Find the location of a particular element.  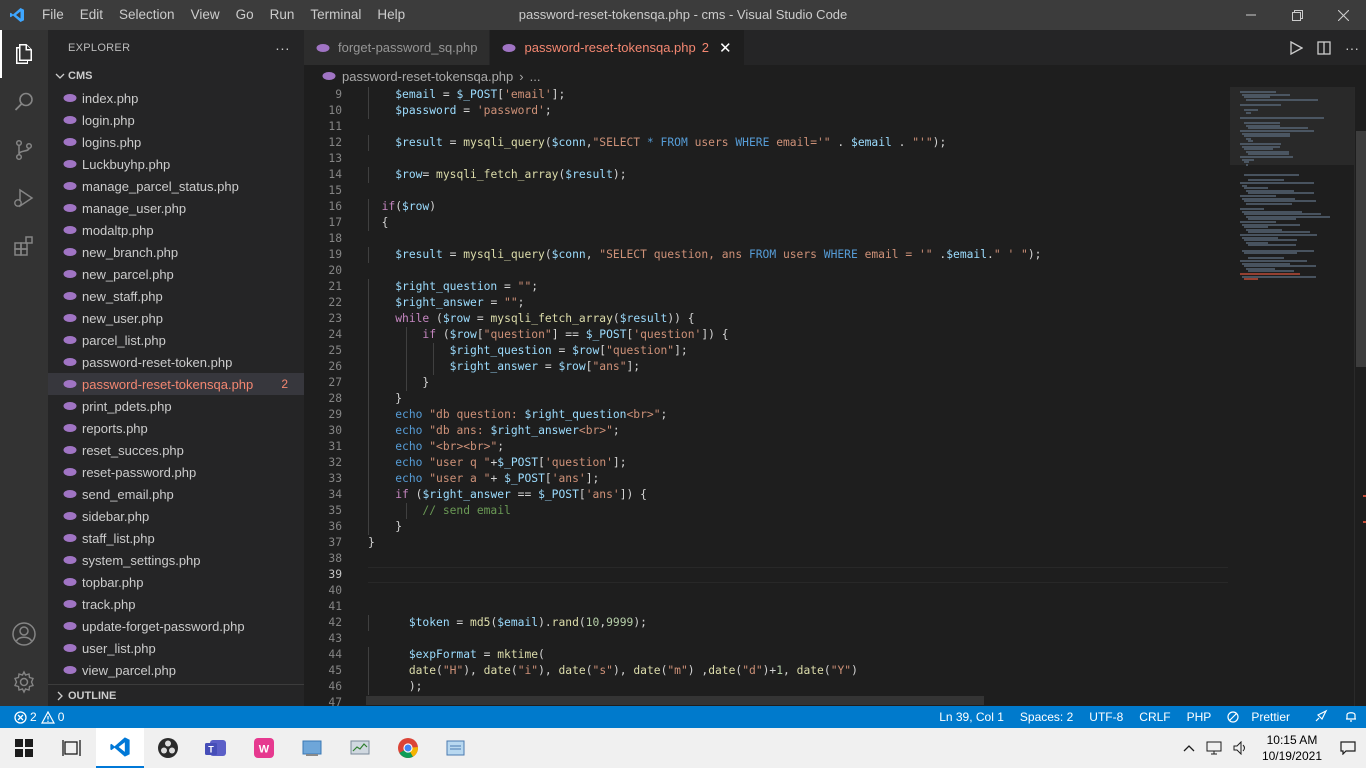

menu-item-edit: Edit is located at coordinates (91, 15).